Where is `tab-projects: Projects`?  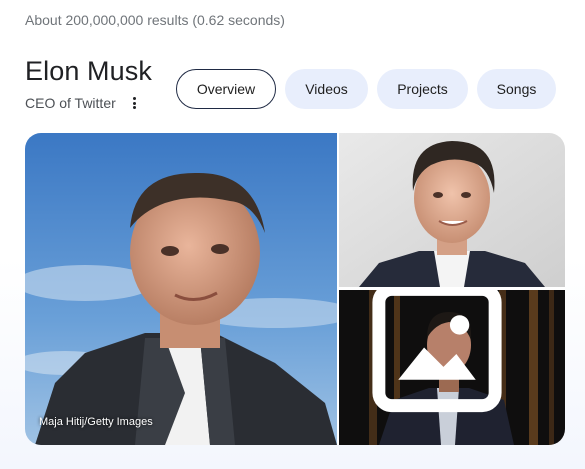
tab-projects: Projects is located at coordinates (422, 89).